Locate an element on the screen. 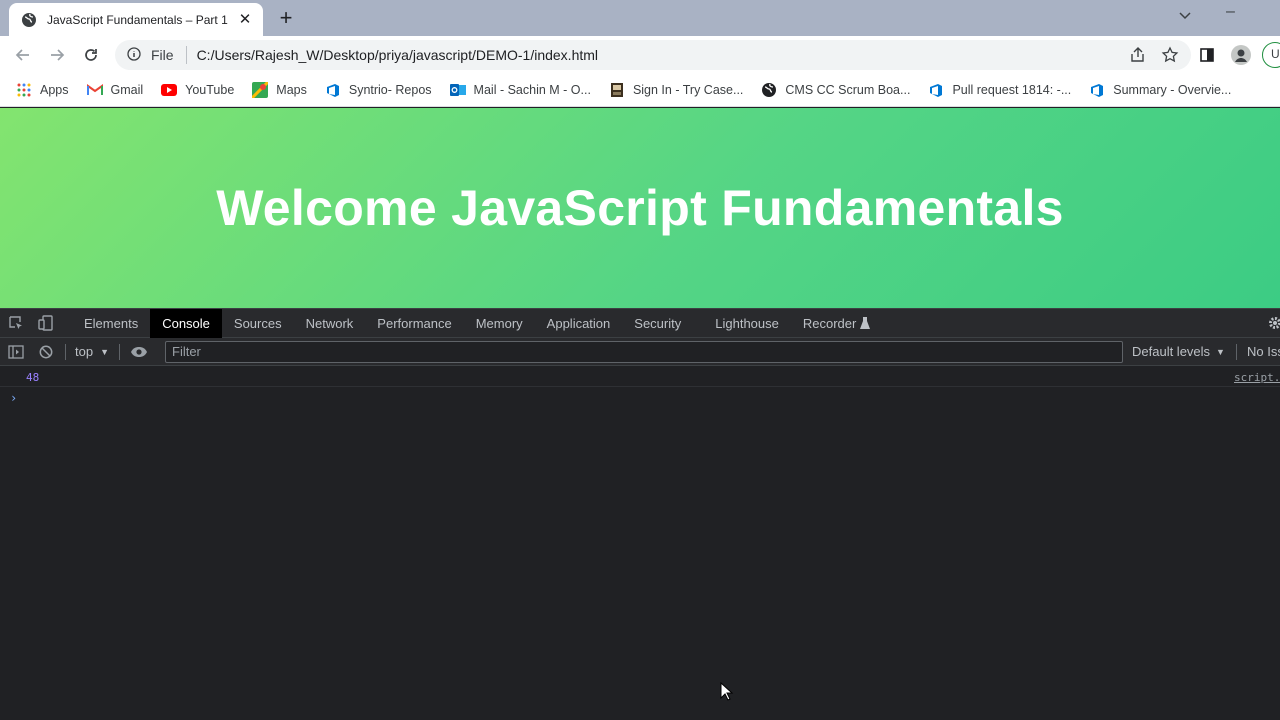  tab-memory: Memory is located at coordinates (499, 323).